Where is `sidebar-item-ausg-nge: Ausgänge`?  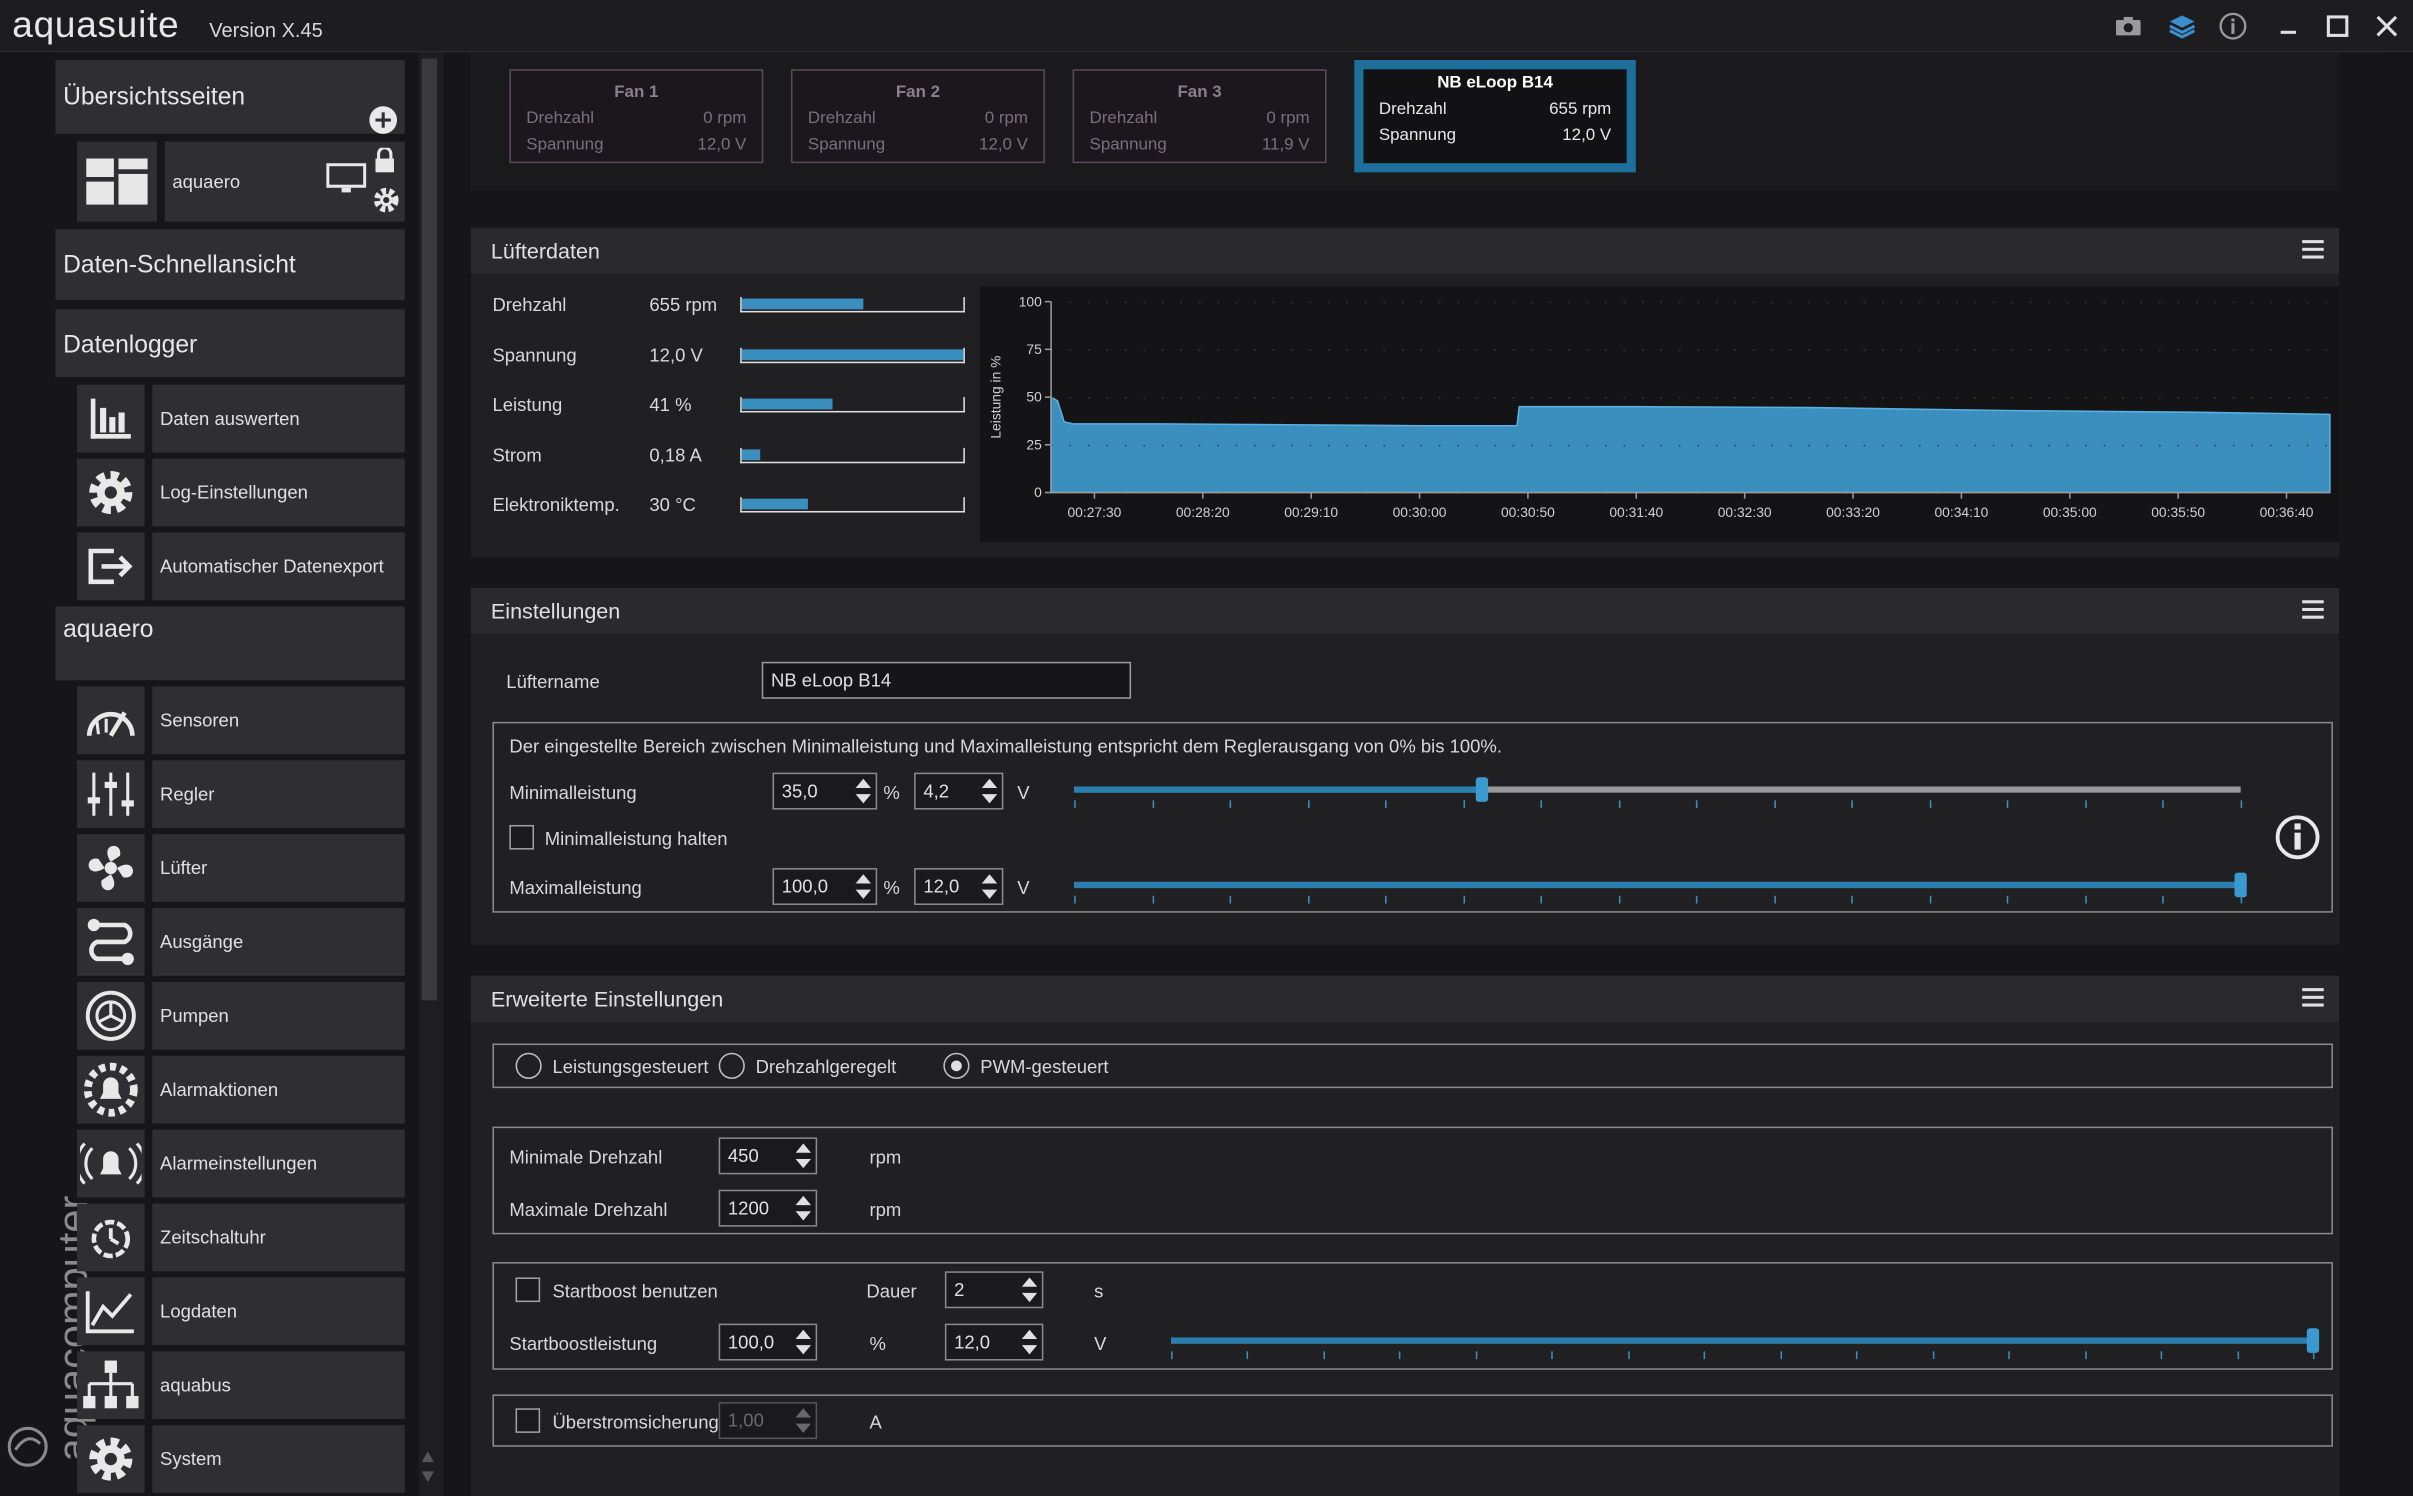 sidebar-item-ausg-nge: Ausgänge is located at coordinates (240, 942).